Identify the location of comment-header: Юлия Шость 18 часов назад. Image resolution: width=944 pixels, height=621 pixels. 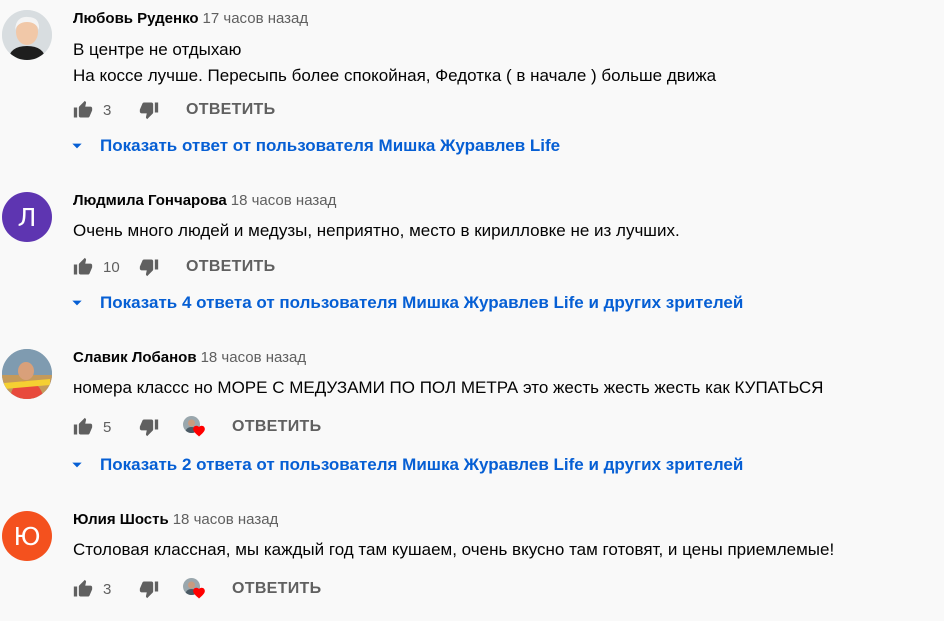
(175, 519).